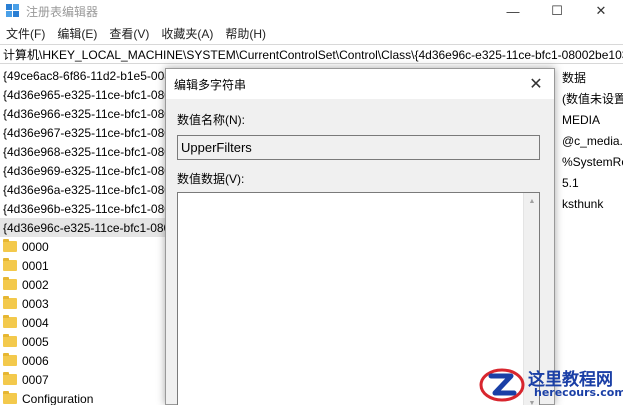  What do you see at coordinates (85, 379) in the screenshot?
I see `tree-subkey: 0007` at bounding box center [85, 379].